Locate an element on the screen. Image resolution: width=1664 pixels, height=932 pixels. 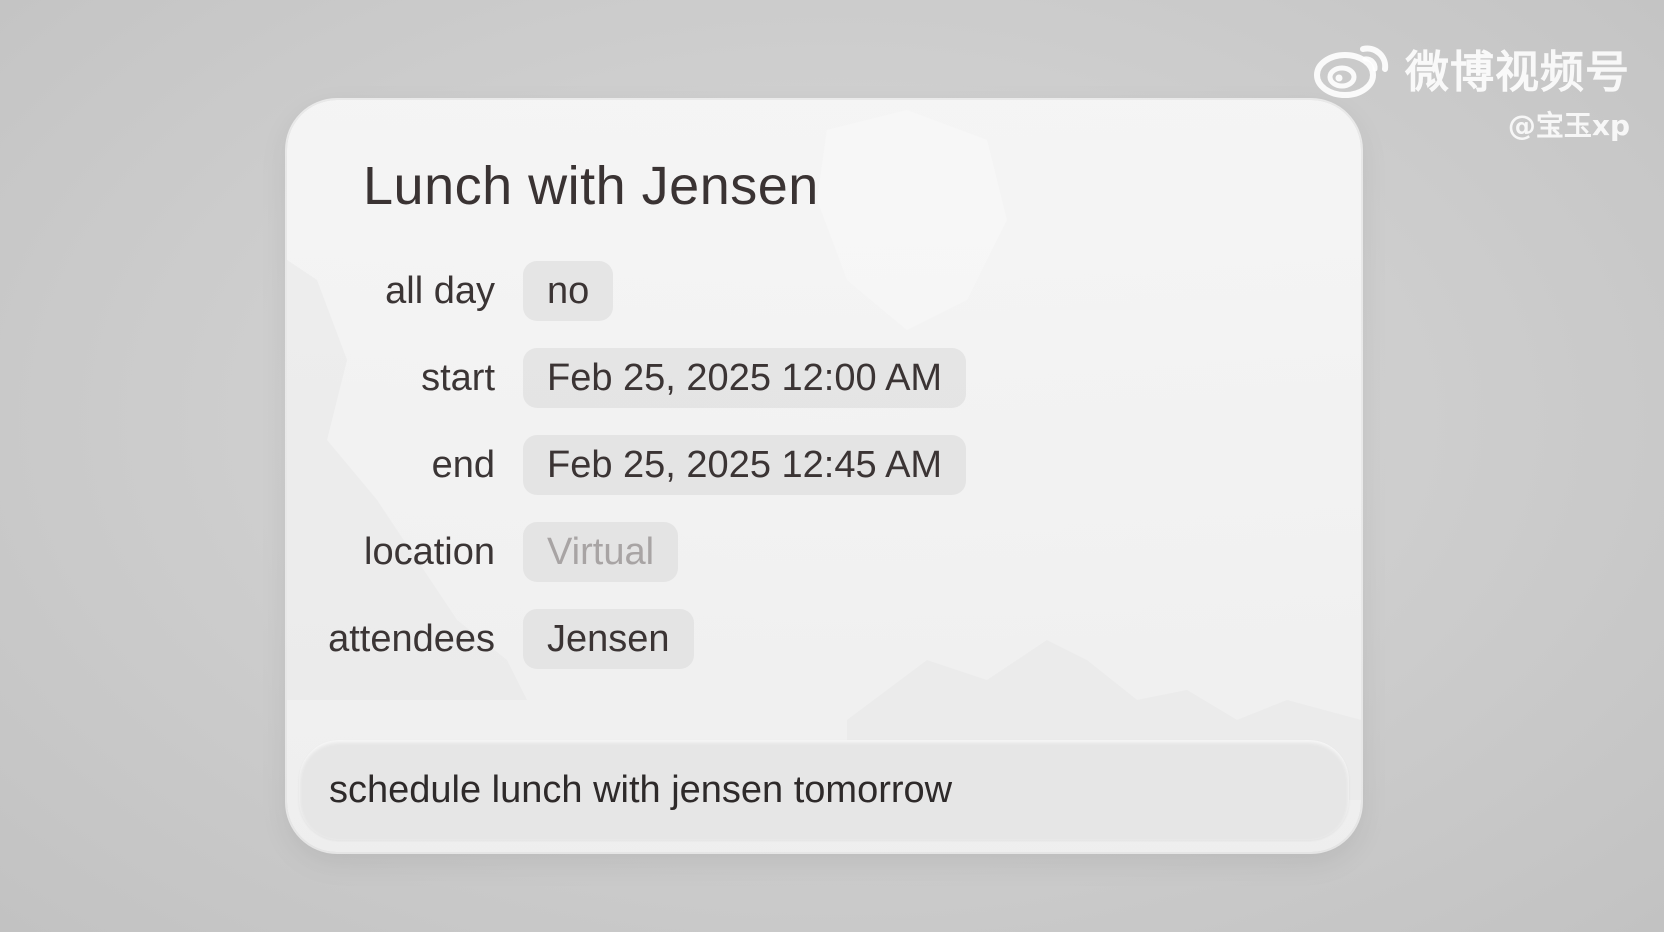
attendees-field: Jensen is located at coordinates (608, 639).